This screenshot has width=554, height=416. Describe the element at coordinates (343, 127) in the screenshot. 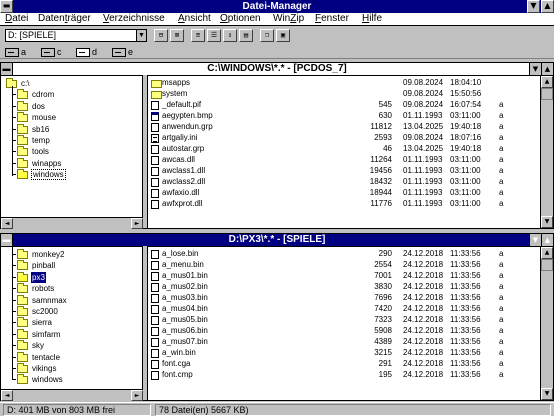

I see `file-row: anwendun.grp 11812 13.04.2025 19:40:18 a` at that location.